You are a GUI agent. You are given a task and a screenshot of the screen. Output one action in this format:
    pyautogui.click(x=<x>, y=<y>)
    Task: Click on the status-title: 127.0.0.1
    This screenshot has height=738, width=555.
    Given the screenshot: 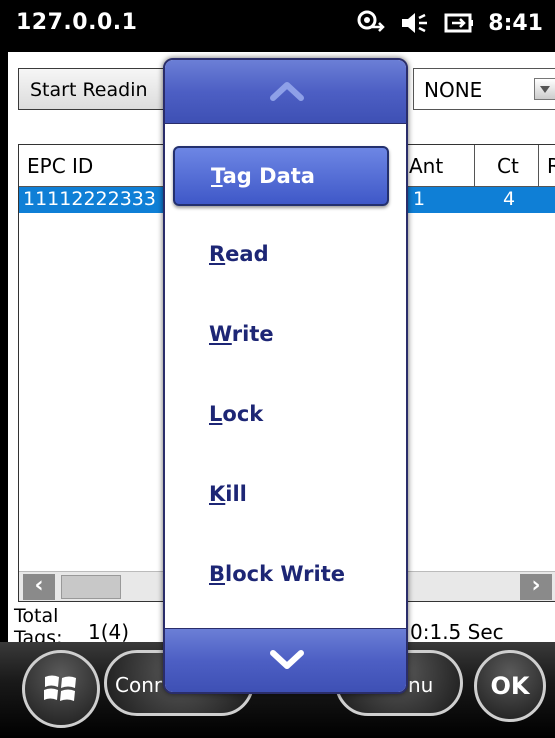 What is the action you would take?
    pyautogui.click(x=77, y=22)
    